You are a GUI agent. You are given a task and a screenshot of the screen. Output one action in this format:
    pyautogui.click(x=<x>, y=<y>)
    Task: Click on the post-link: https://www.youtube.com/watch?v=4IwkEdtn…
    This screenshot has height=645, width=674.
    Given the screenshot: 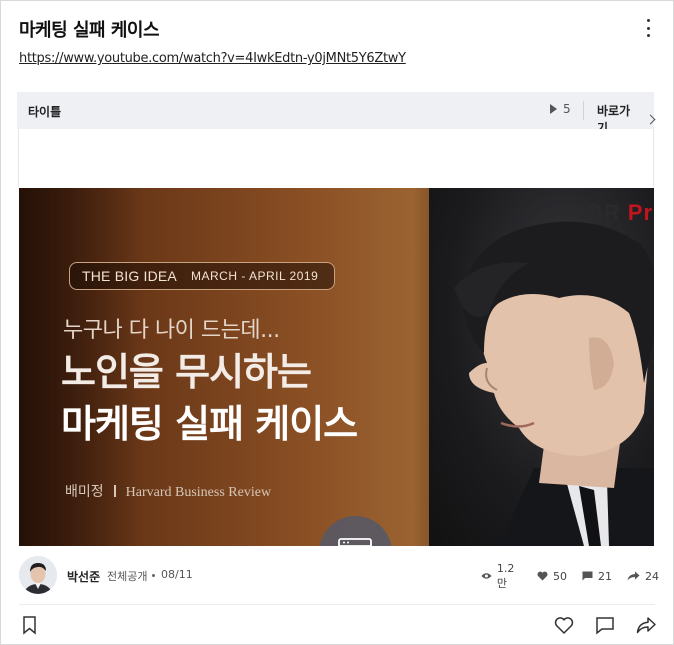 What is the action you would take?
    pyautogui.click(x=212, y=58)
    